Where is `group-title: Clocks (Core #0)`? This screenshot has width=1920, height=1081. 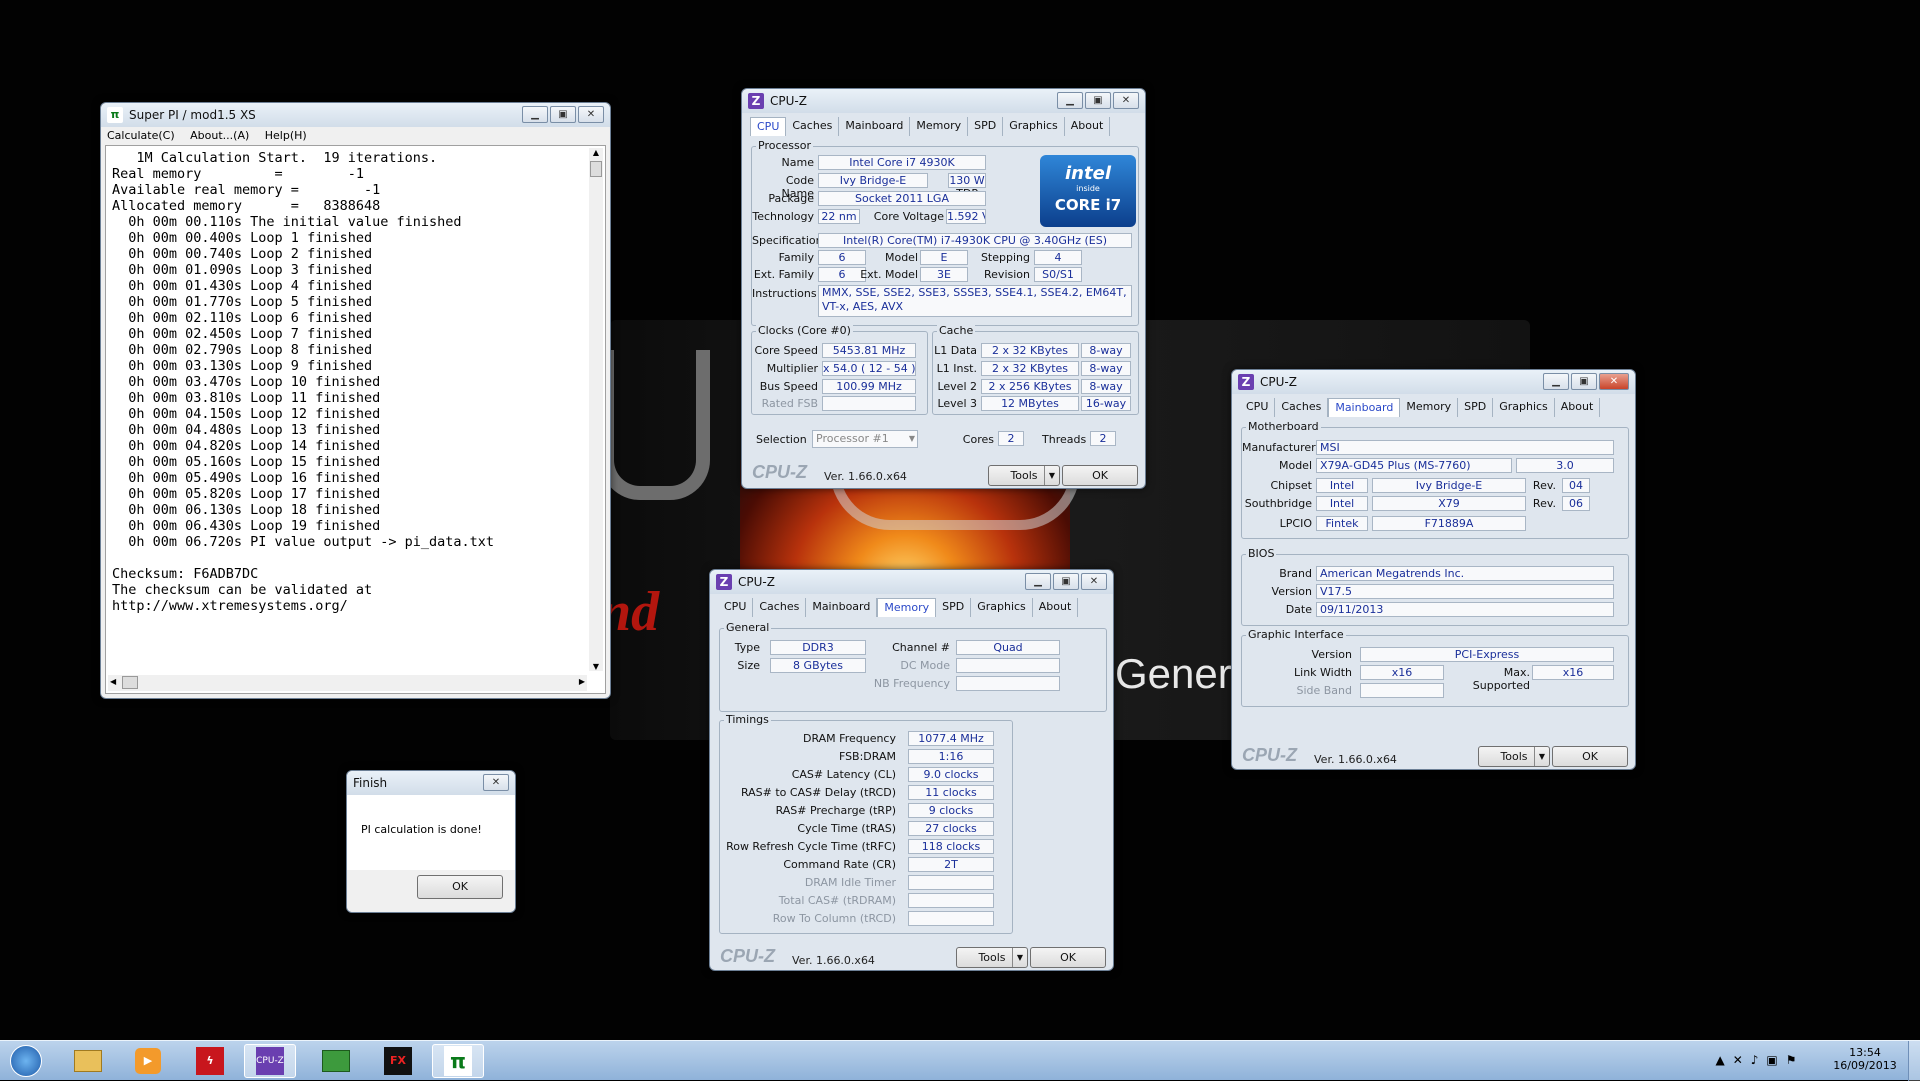 group-title: Clocks (Core #0) is located at coordinates (804, 330).